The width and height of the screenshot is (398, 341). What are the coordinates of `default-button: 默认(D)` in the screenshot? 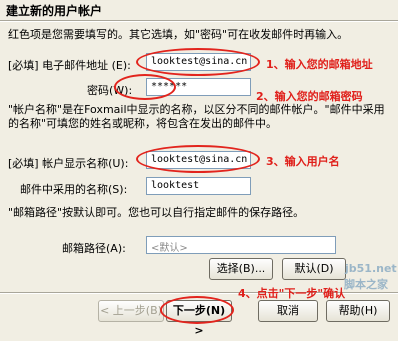 It's located at (314, 269).